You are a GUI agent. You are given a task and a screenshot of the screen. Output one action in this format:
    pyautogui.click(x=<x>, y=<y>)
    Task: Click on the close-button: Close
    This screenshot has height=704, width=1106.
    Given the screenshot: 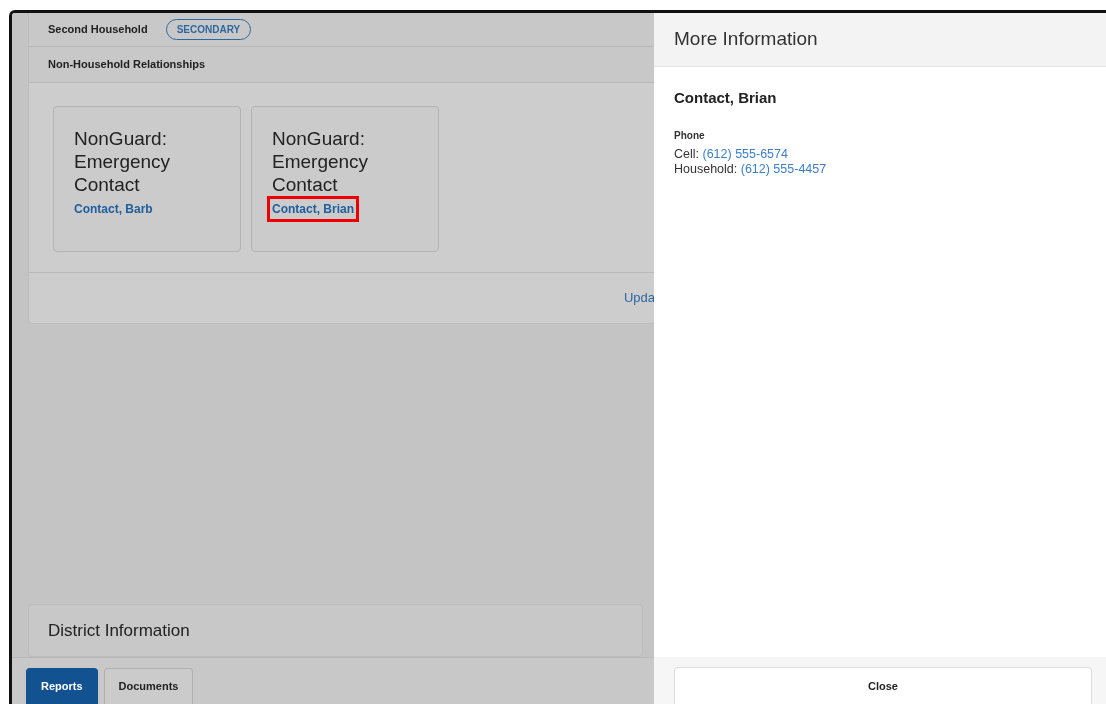 What is the action you would take?
    pyautogui.click(x=883, y=685)
    